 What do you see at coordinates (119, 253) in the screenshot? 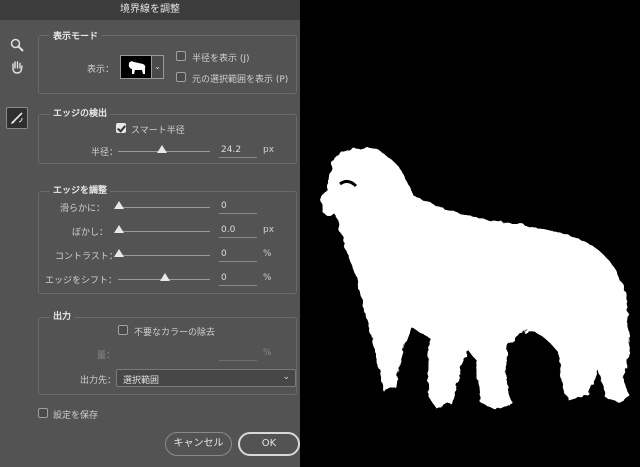
I see `contrast-slider-thumb` at bounding box center [119, 253].